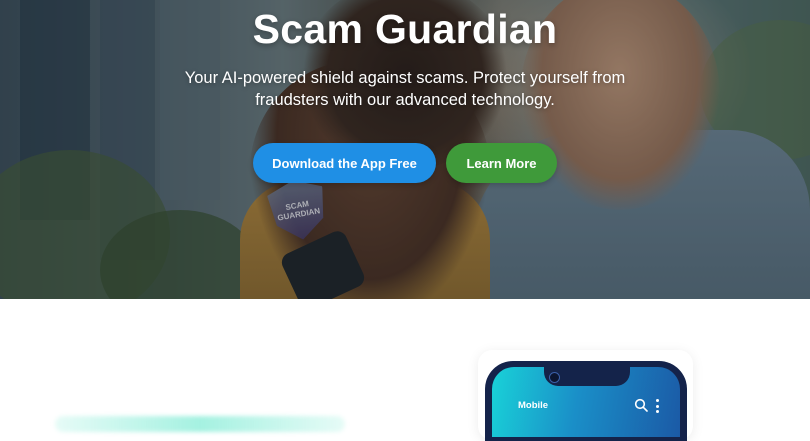  What do you see at coordinates (657, 406) in the screenshot?
I see `more-vertical-icon` at bounding box center [657, 406].